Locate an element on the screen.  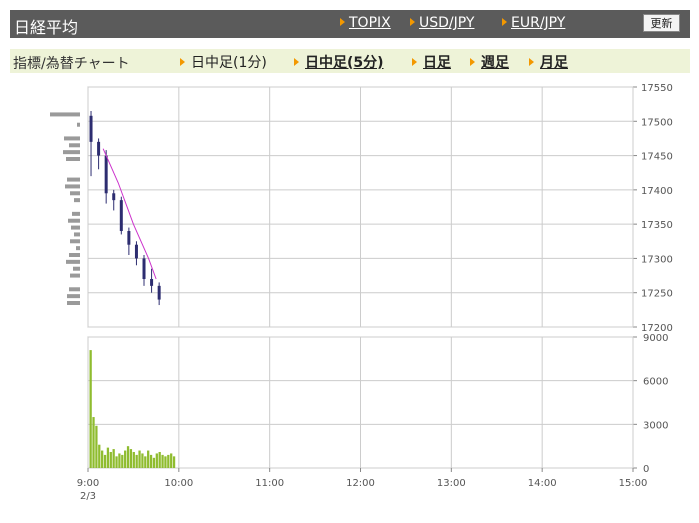
volume-tick-label: 3000 is located at coordinates (655, 425).